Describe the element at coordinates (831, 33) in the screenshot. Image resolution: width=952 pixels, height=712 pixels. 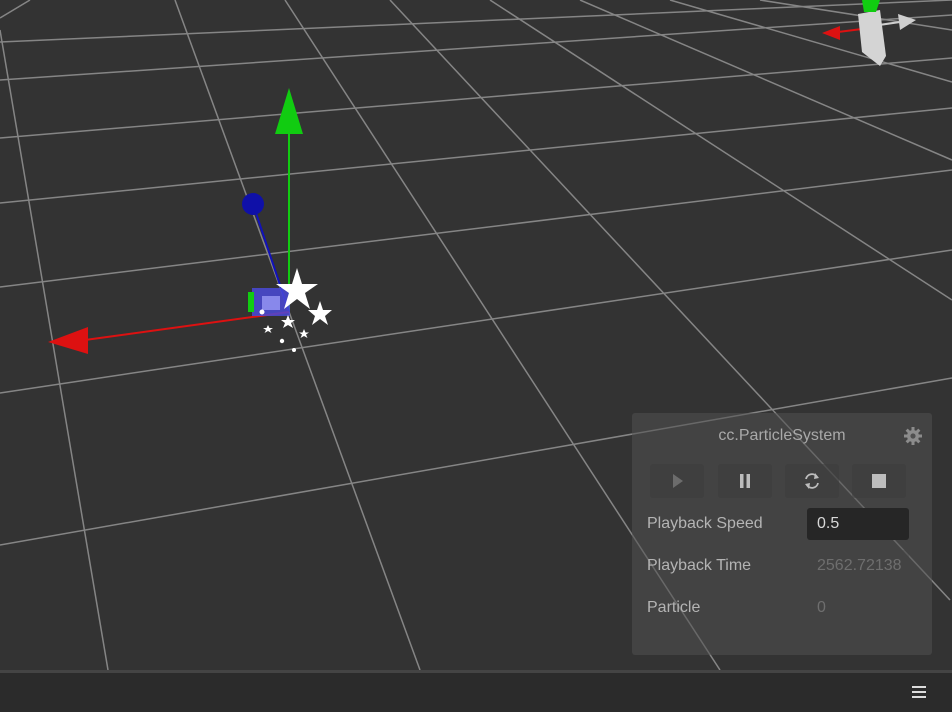
I see `orientation-x-icon` at that location.